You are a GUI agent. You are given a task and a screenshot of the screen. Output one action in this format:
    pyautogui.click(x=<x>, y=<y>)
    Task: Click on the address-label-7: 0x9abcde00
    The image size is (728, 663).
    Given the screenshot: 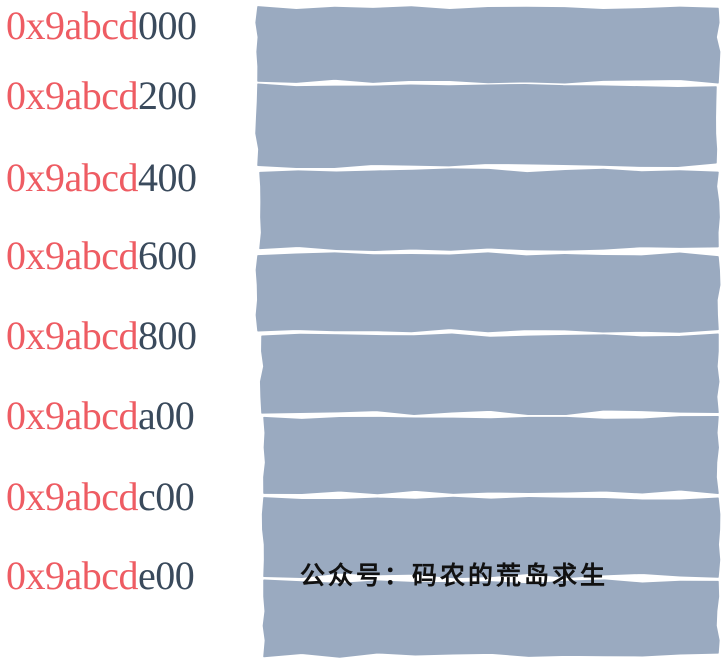 What is the action you would take?
    pyautogui.click(x=100, y=576)
    